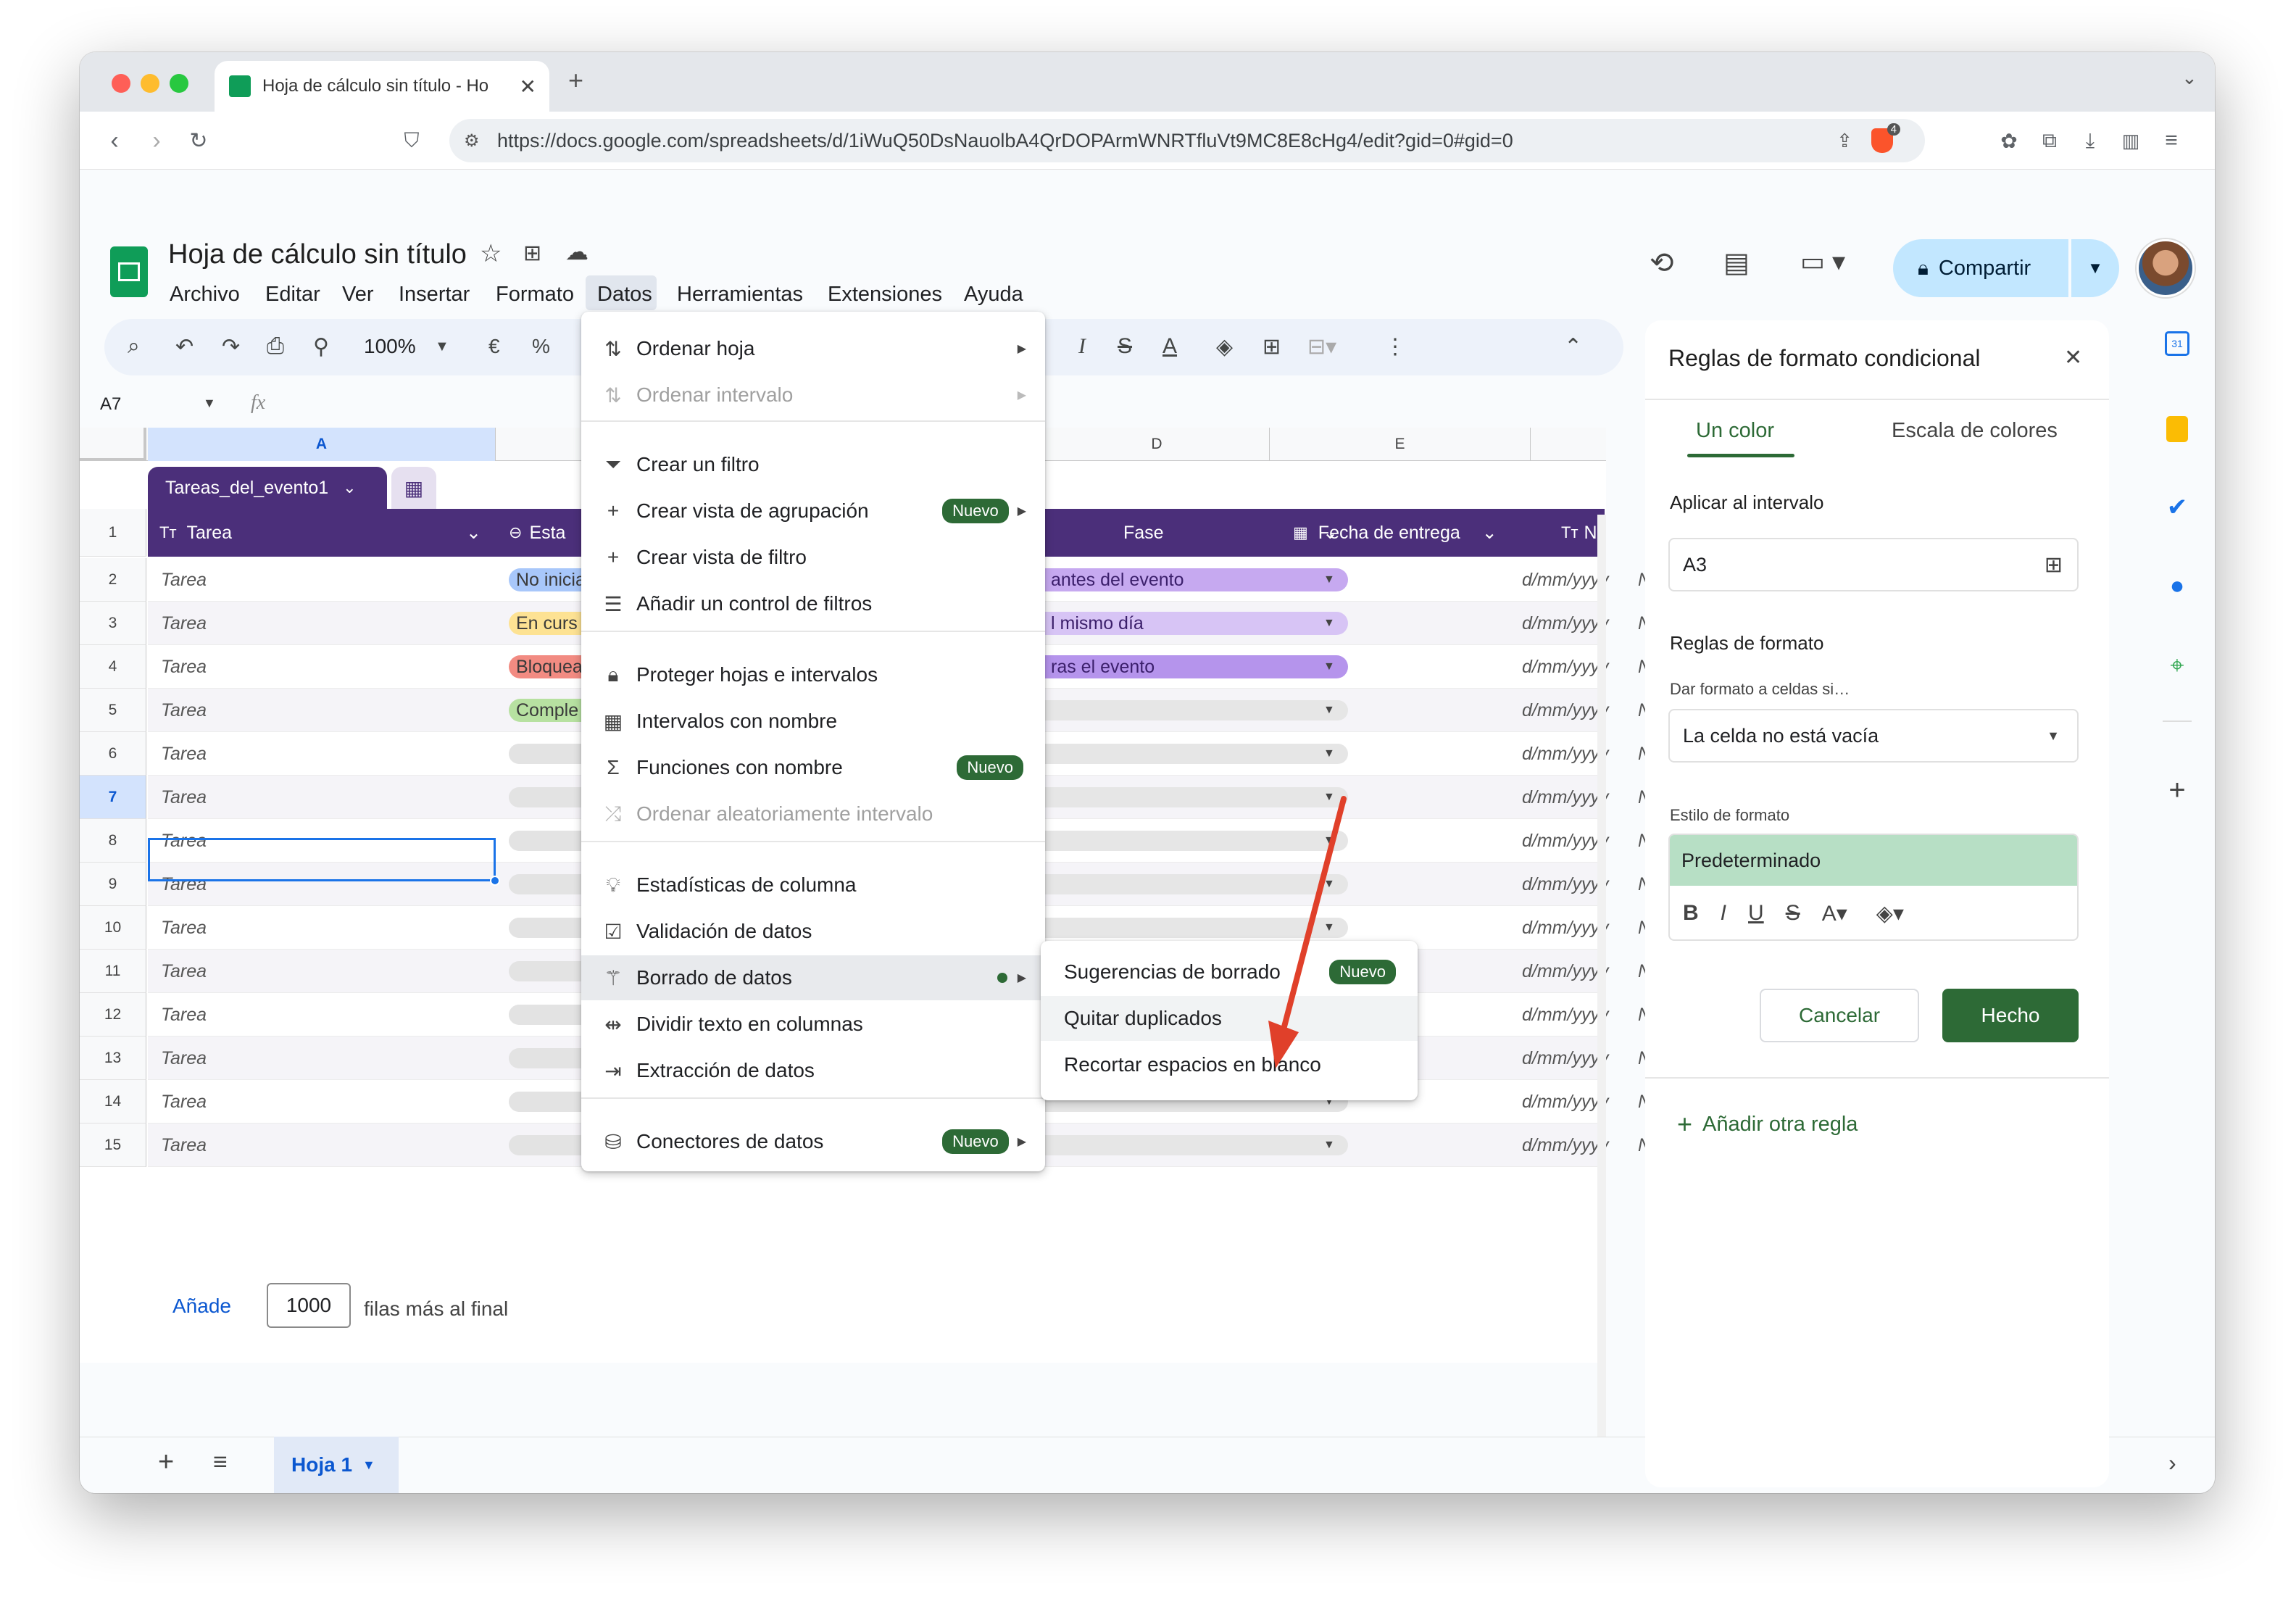  Describe the element at coordinates (813, 1070) in the screenshot. I see `datos-menu-item: ⇥ Extracción de datos` at that location.